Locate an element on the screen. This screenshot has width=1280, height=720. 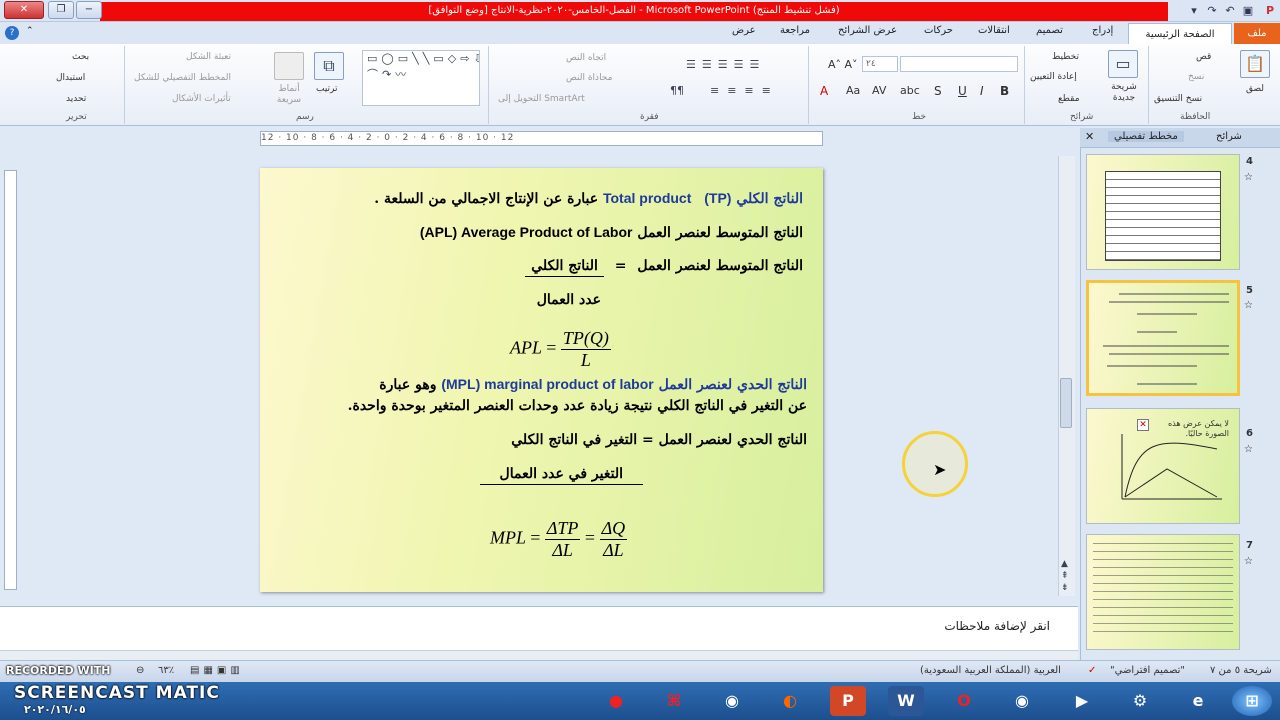
drawing-group-label: رسم is located at coordinates (305, 117).